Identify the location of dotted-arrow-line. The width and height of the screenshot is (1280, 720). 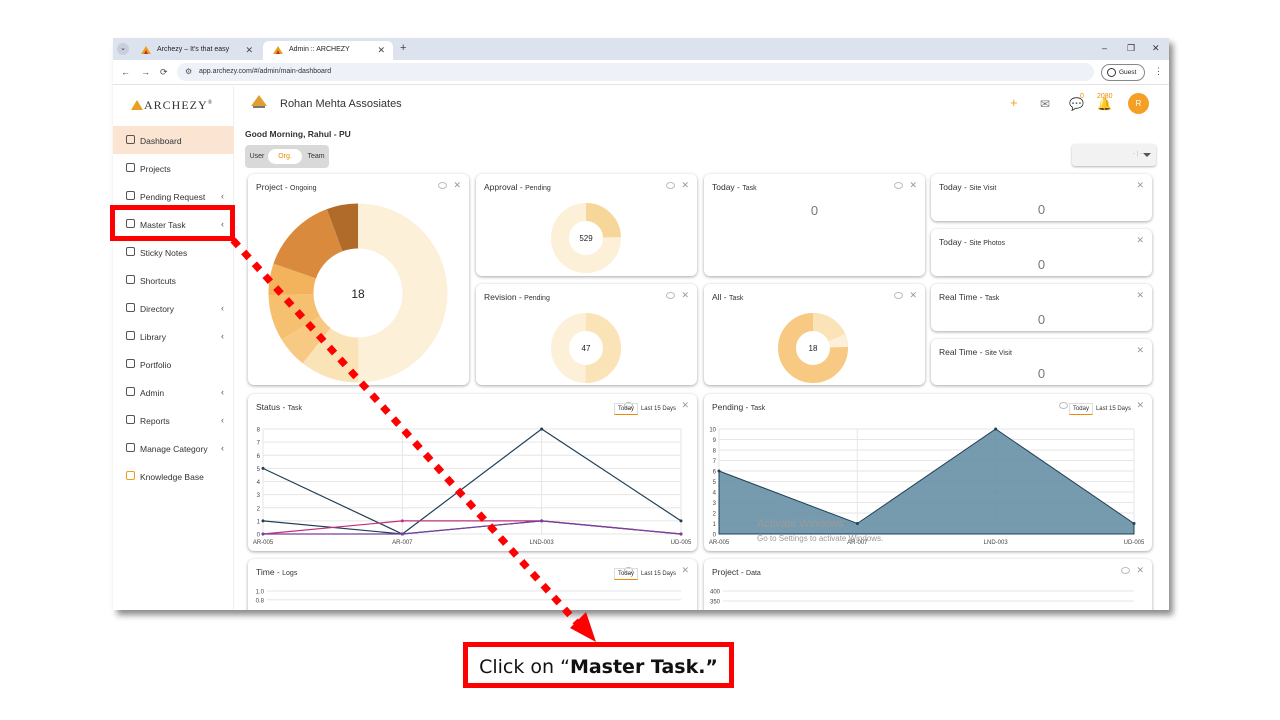
(405, 432).